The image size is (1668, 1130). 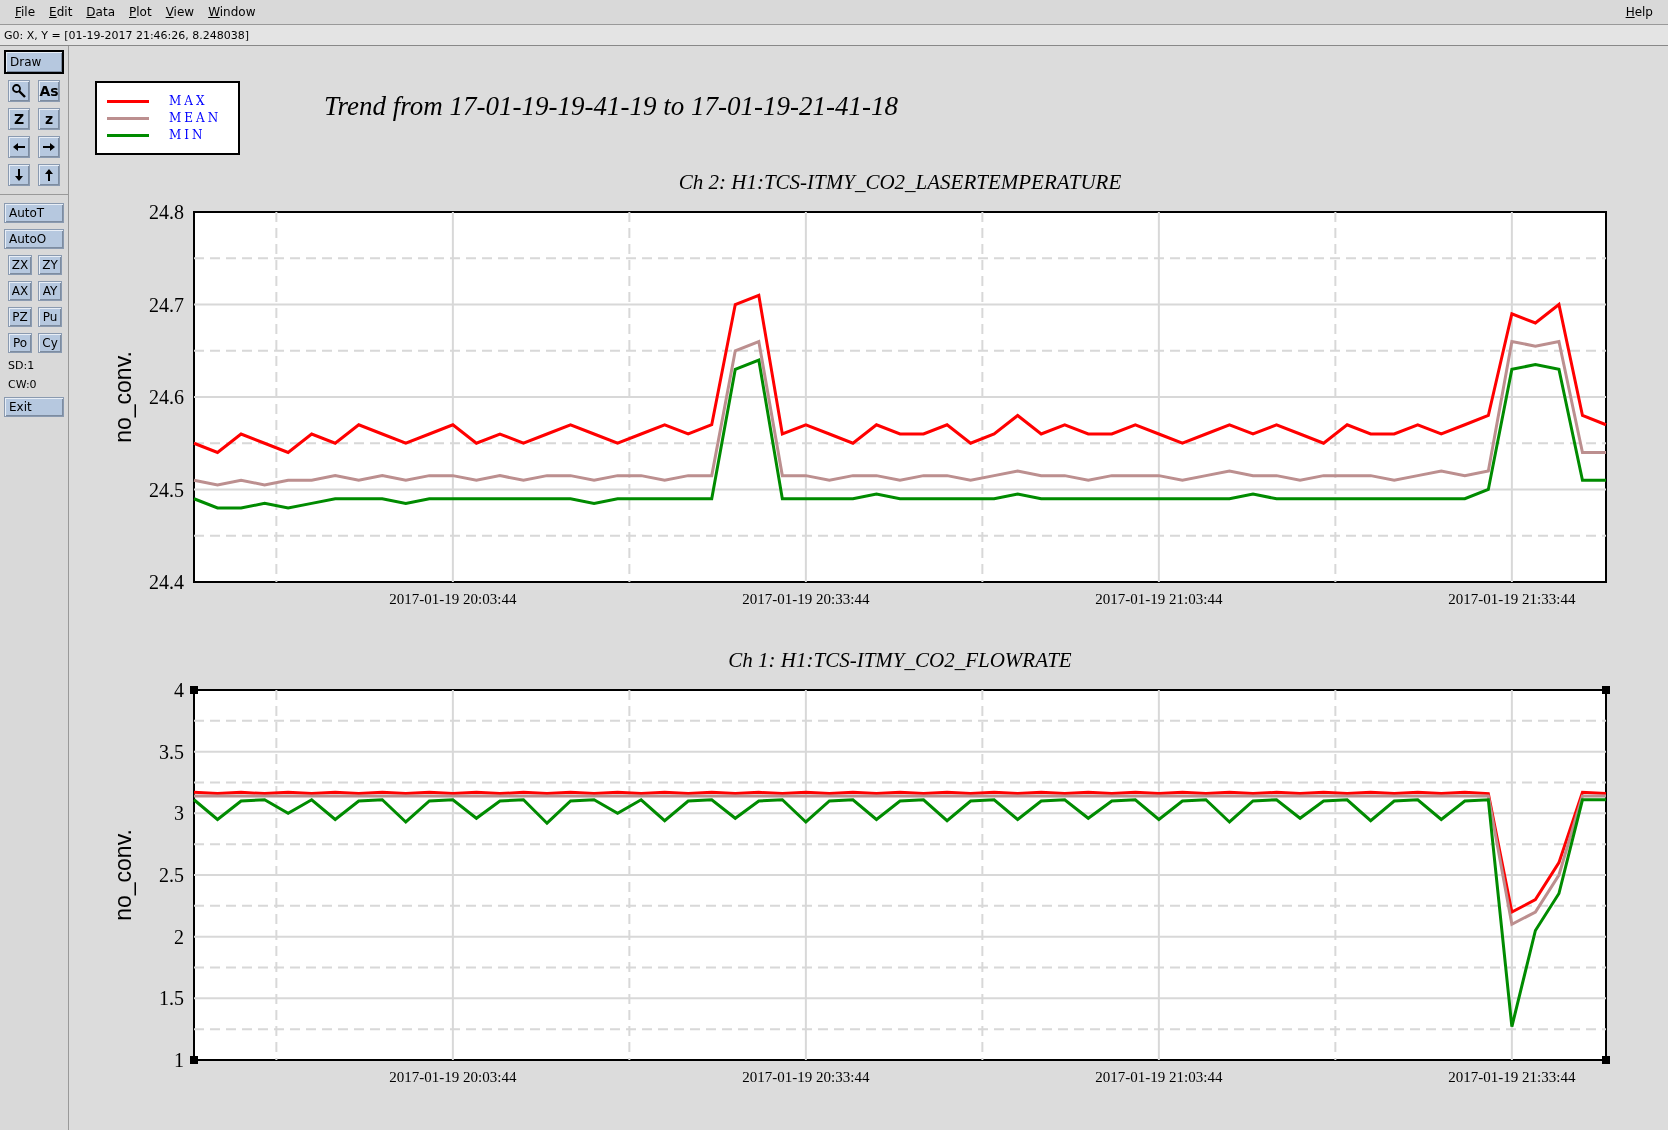 I want to click on status-readout: SD:1, so click(x=21, y=365).